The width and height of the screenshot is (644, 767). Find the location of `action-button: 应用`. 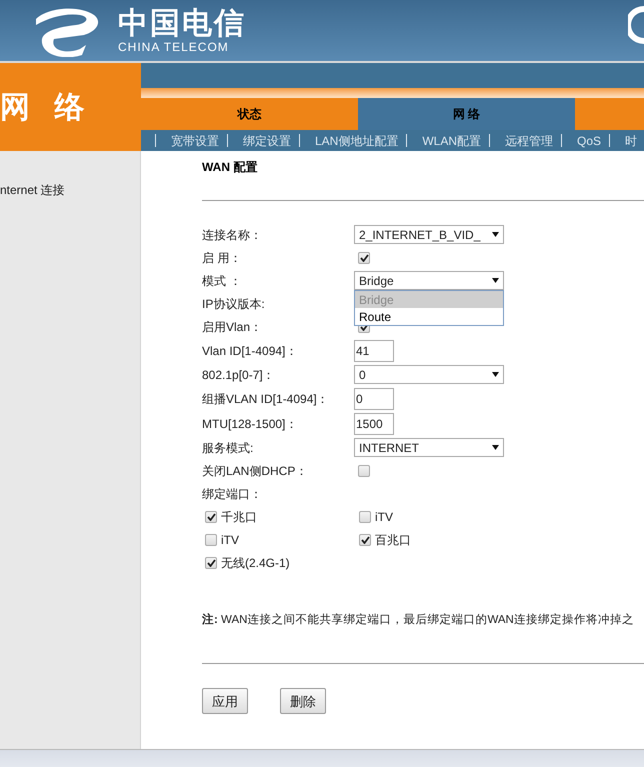

action-button: 应用 is located at coordinates (225, 701).